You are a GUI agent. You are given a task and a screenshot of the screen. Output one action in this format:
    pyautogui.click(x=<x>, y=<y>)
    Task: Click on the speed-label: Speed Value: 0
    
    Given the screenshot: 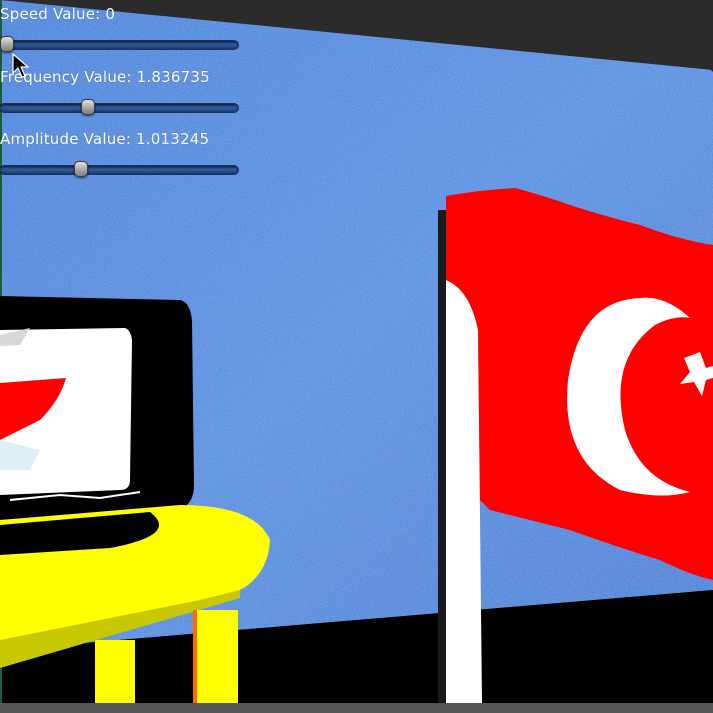 What is the action you would take?
    pyautogui.click(x=58, y=14)
    